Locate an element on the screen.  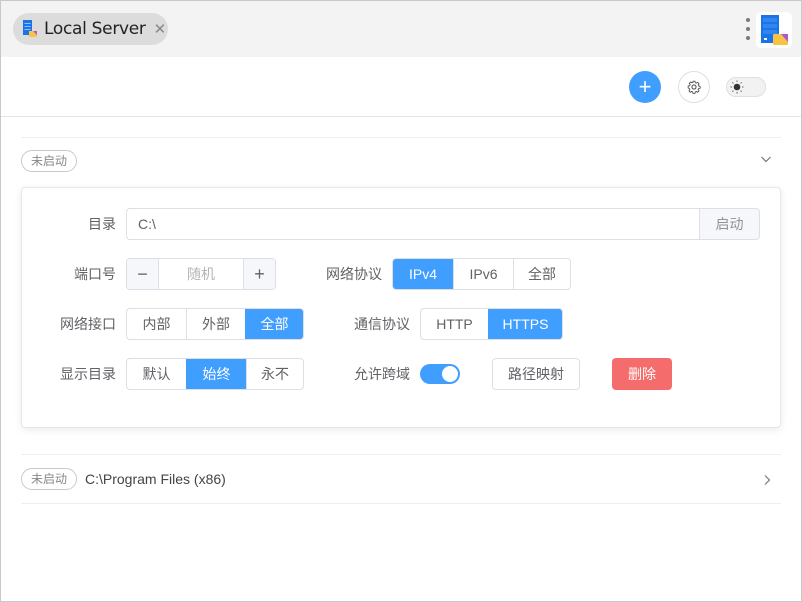
net-protocol-label: 网络协议 is located at coordinates (354, 274).